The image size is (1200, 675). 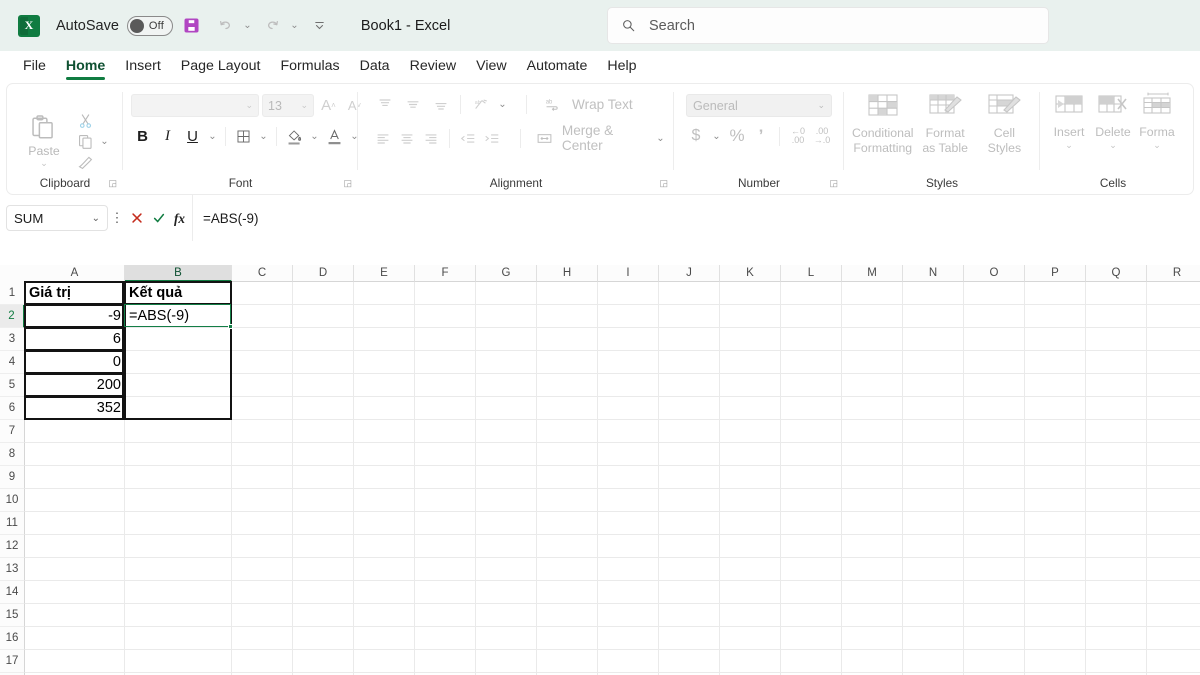 What do you see at coordinates (506, 273) in the screenshot?
I see `column-header-G: G` at bounding box center [506, 273].